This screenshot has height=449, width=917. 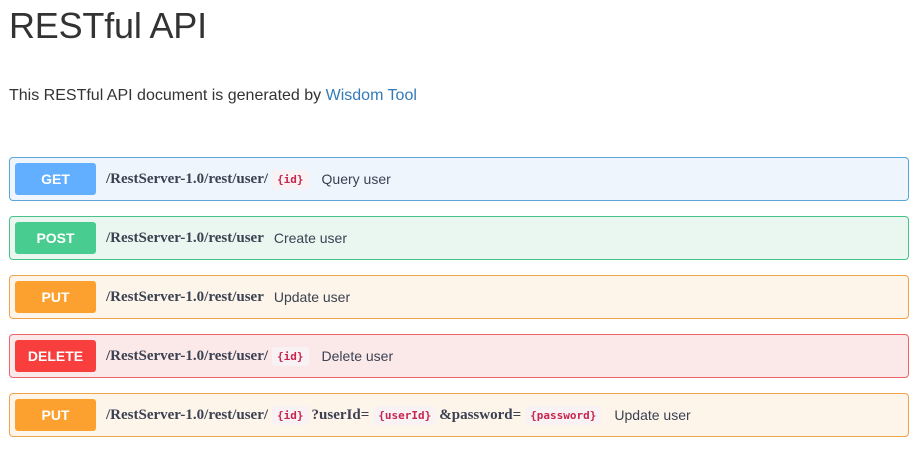 I want to click on operation-summary: Delete user, so click(x=357, y=356).